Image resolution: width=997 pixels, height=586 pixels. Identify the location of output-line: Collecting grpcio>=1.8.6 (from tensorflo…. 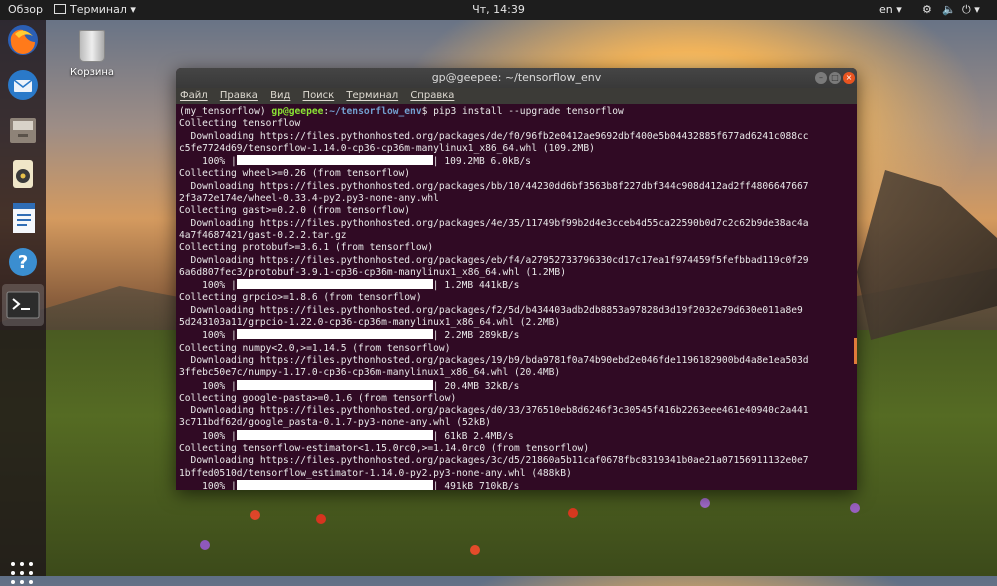
(300, 298).